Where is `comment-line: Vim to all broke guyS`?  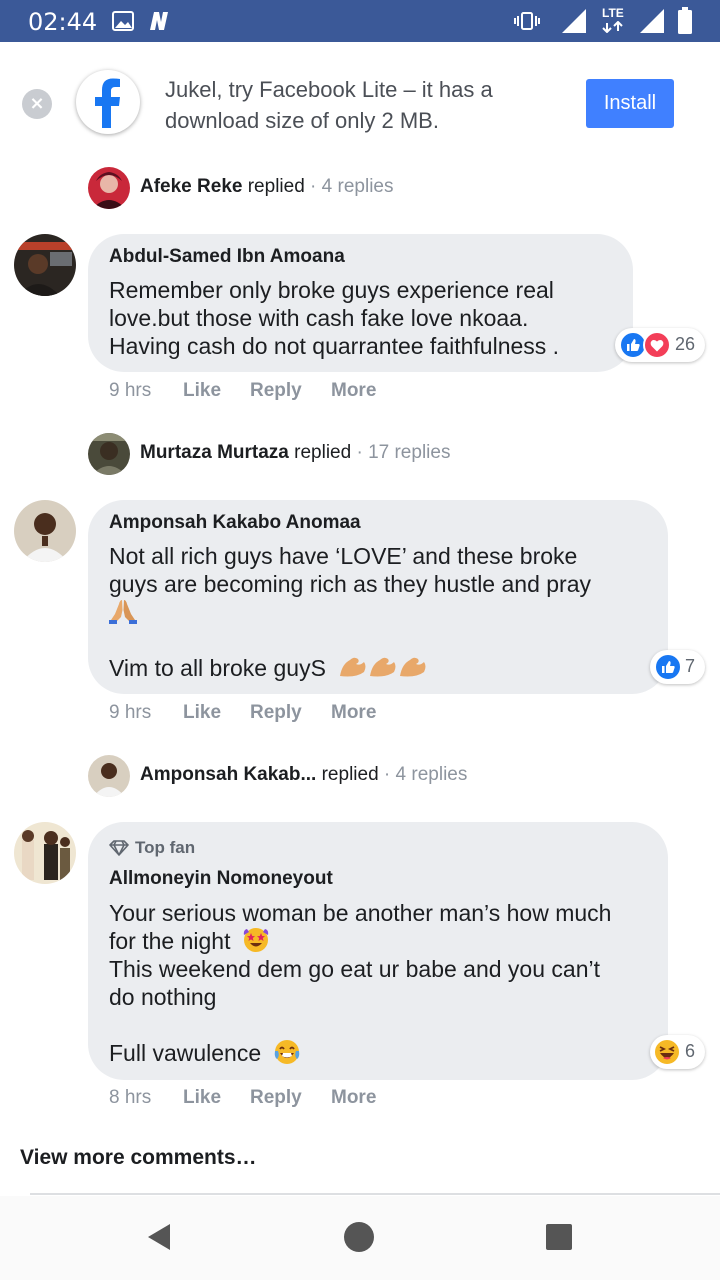 comment-line: Vim to all broke guyS is located at coordinates (217, 668).